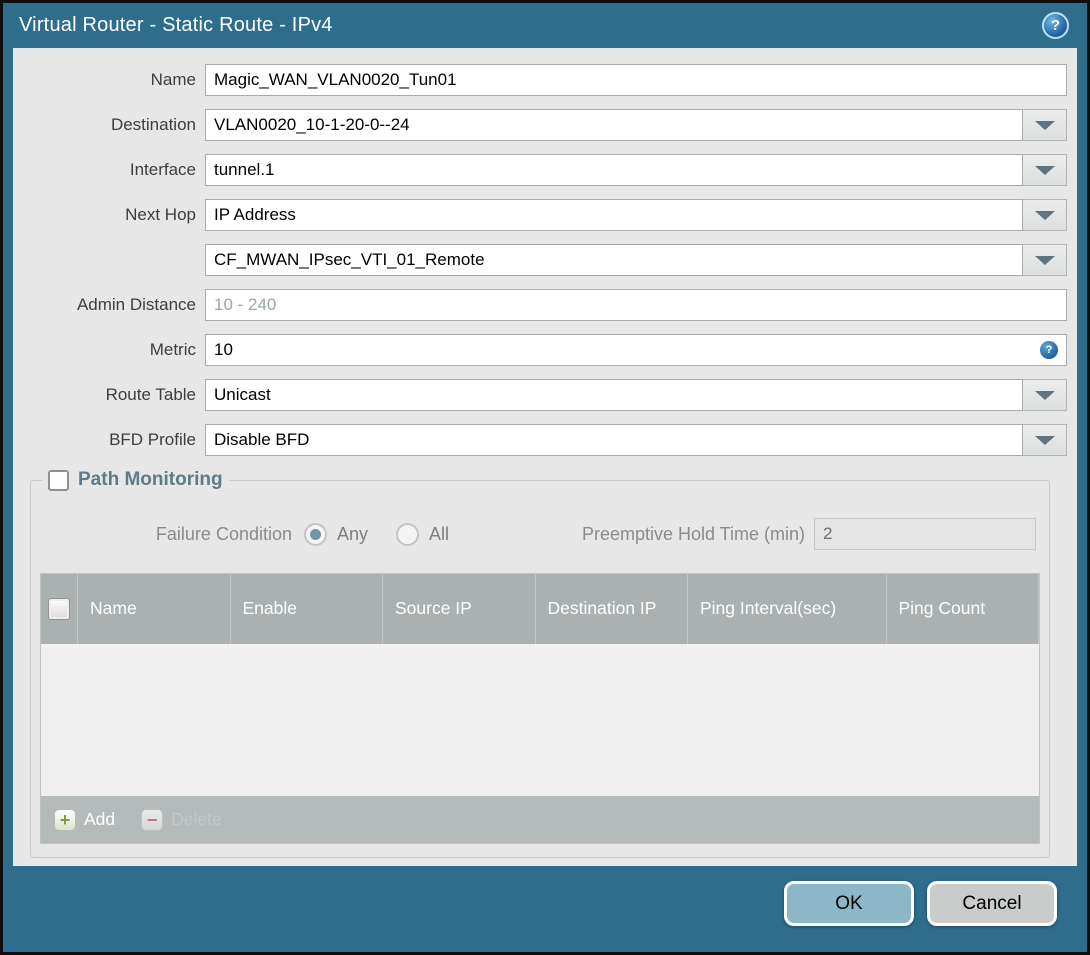 The image size is (1090, 955). I want to click on bfd-profile-label: BFD Profile, so click(152, 439).